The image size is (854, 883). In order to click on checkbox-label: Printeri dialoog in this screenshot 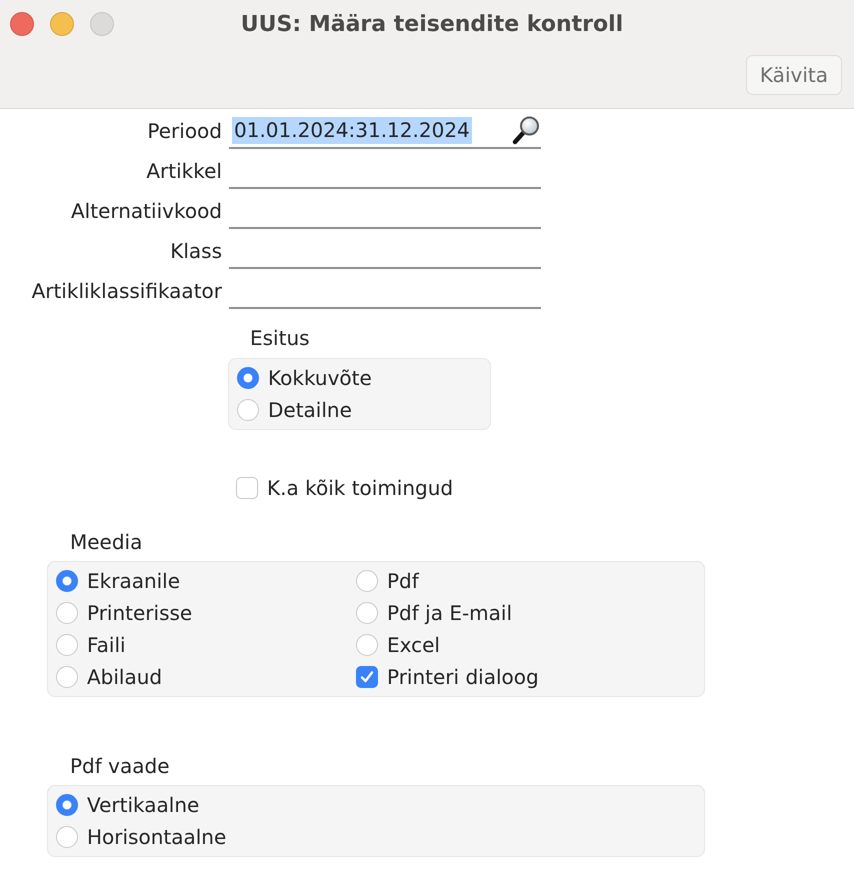, I will do `click(463, 677)`.